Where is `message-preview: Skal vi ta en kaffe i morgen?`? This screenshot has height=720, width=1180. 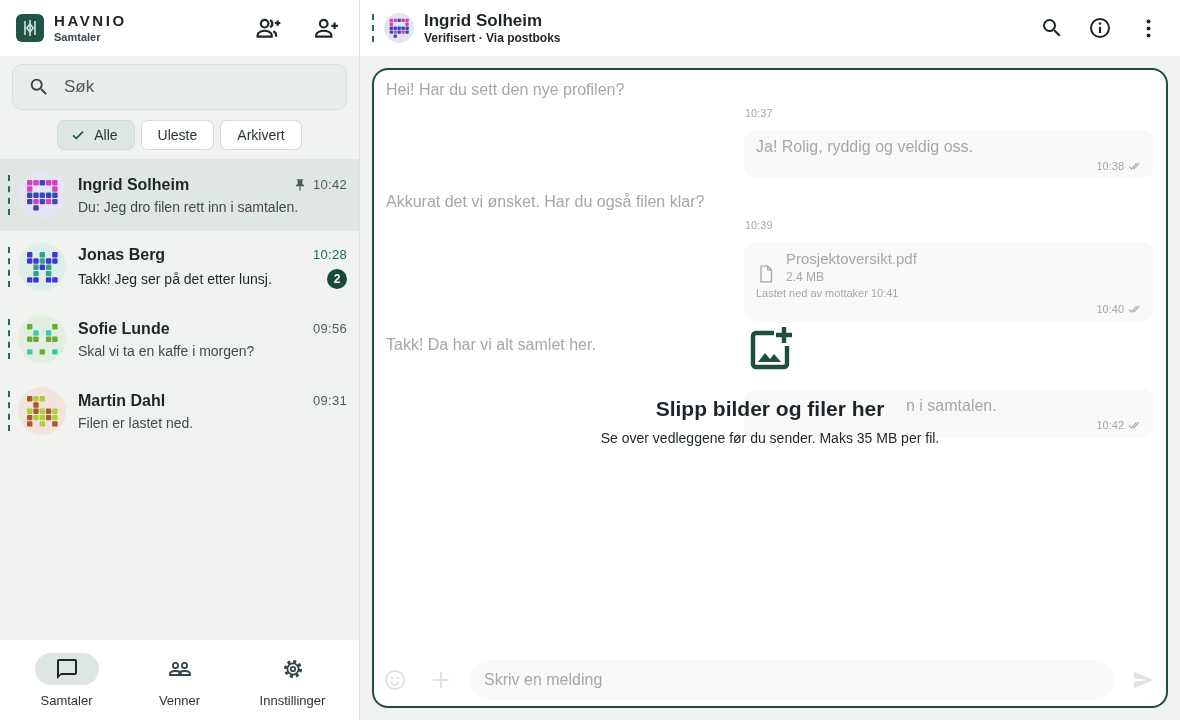 message-preview: Skal vi ta en kaffe i morgen? is located at coordinates (167, 350).